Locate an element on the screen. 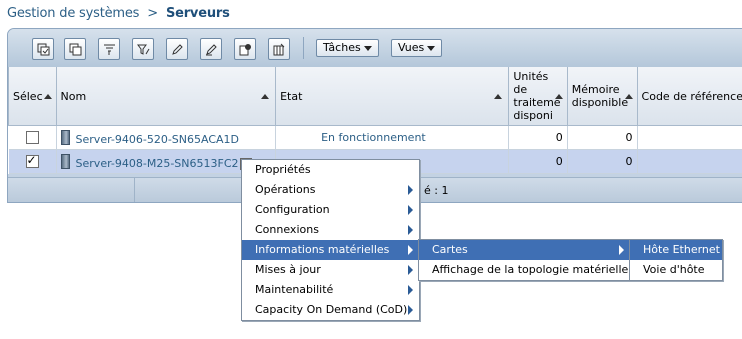 This screenshot has height=339, width=742. column-header-memory-line: Mémoire is located at coordinates (595, 89).